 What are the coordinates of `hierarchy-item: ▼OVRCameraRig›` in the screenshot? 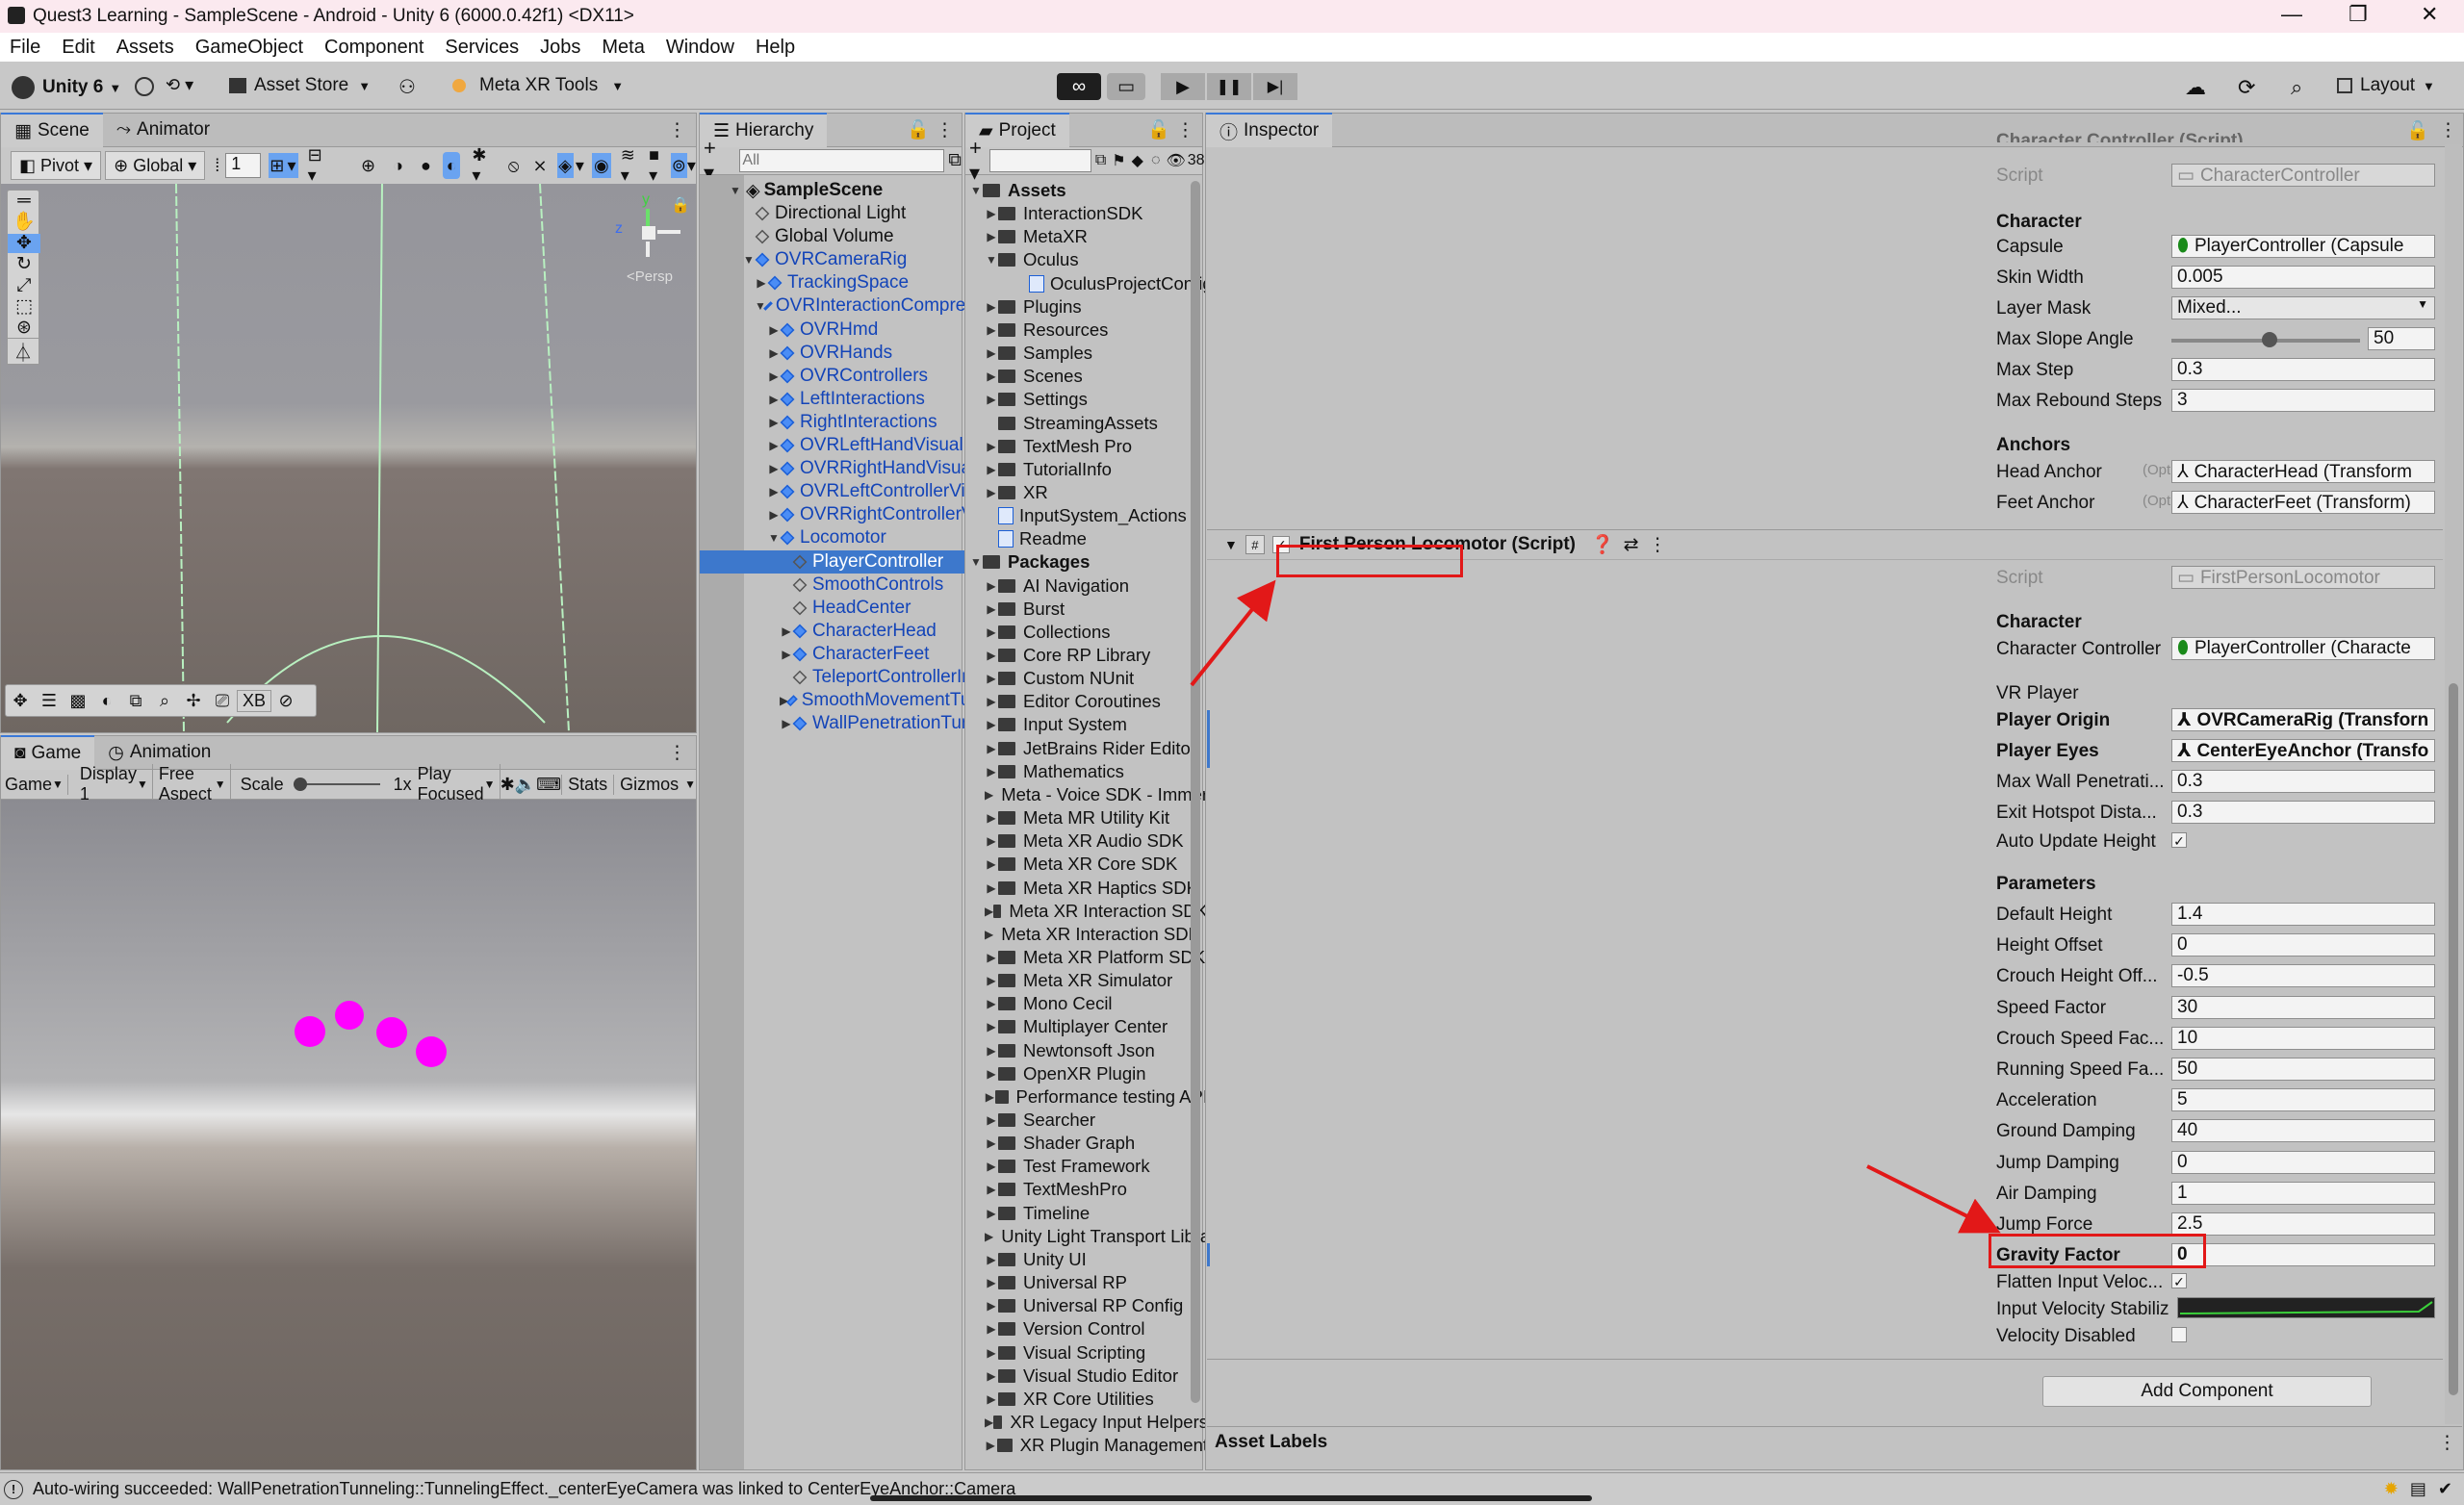 It's located at (852, 259).